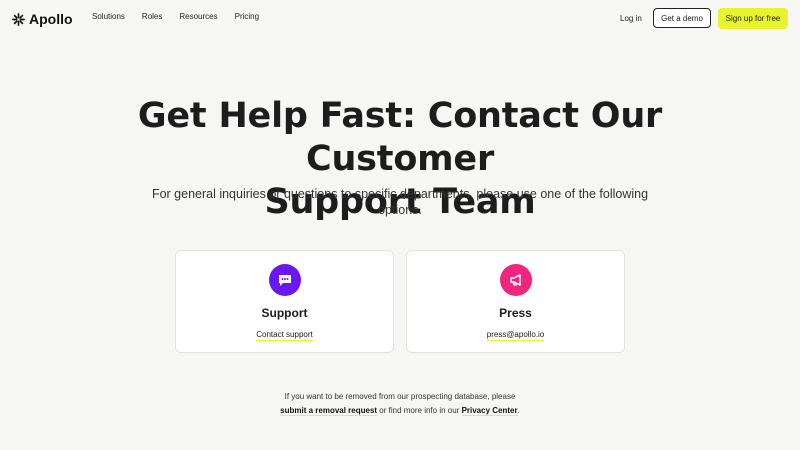  I want to click on removal-request-link: submit a removal request, so click(329, 411).